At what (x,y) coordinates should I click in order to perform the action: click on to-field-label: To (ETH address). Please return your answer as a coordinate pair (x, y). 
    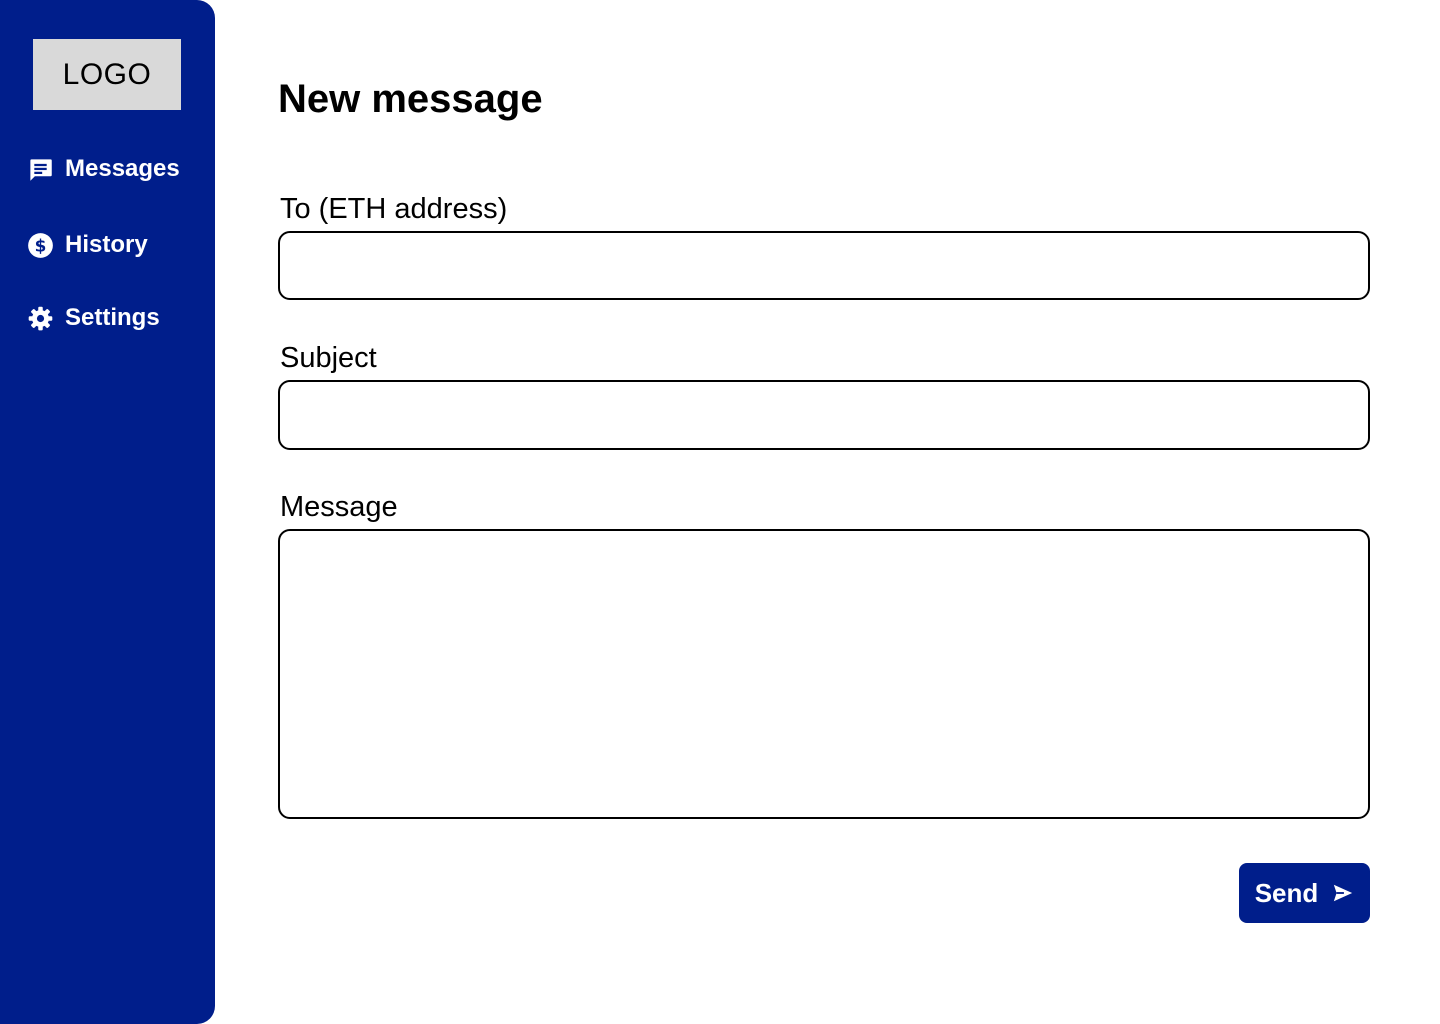
    Looking at the image, I should click on (394, 209).